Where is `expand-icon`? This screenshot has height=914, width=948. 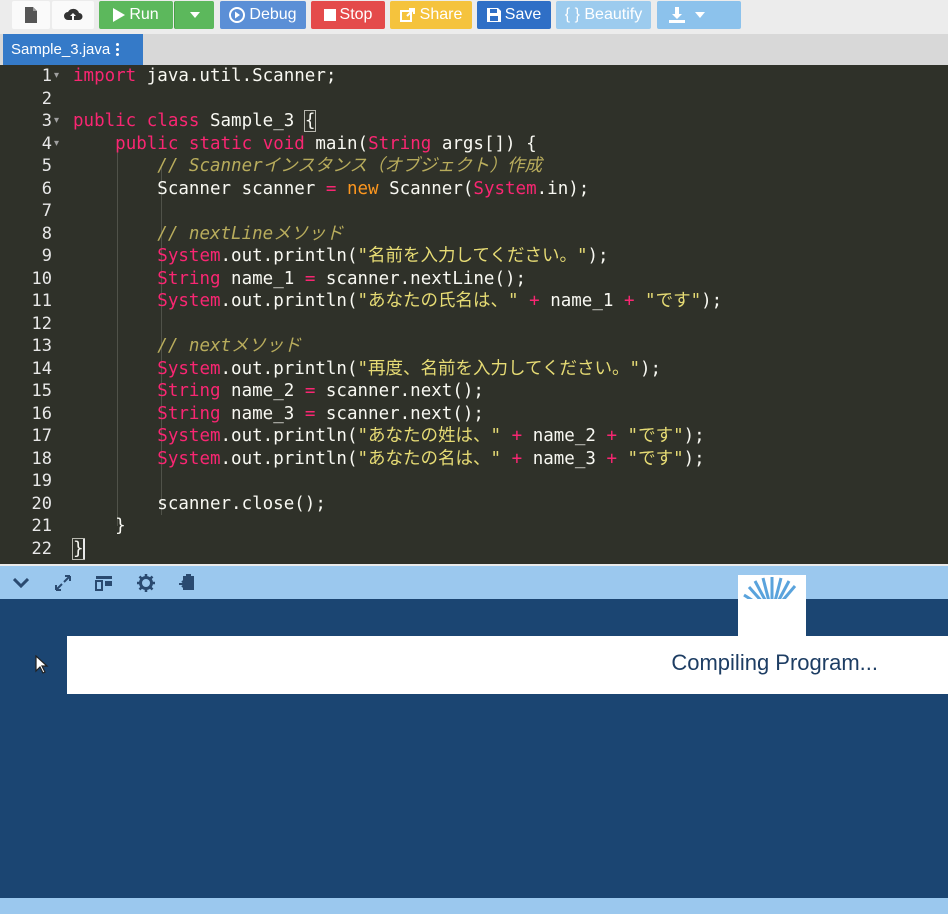 expand-icon is located at coordinates (63, 583).